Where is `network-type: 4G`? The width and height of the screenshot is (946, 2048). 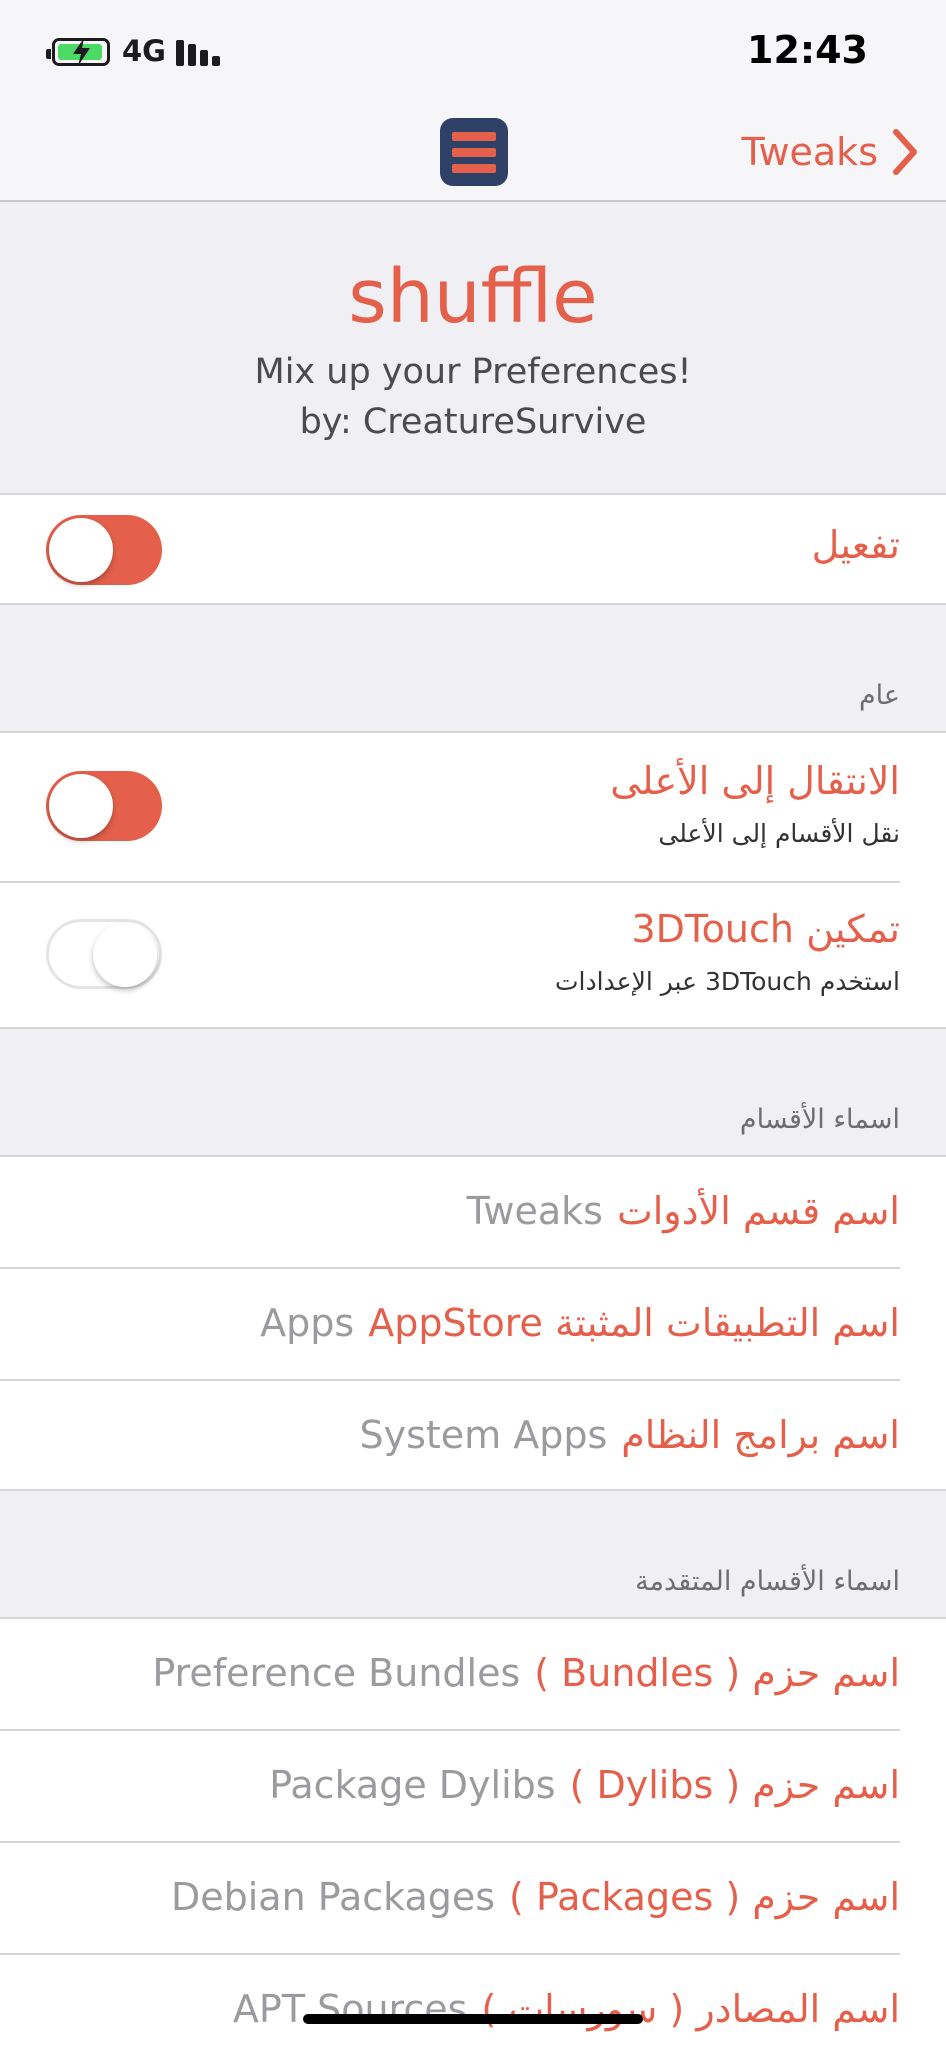 network-type: 4G is located at coordinates (144, 51).